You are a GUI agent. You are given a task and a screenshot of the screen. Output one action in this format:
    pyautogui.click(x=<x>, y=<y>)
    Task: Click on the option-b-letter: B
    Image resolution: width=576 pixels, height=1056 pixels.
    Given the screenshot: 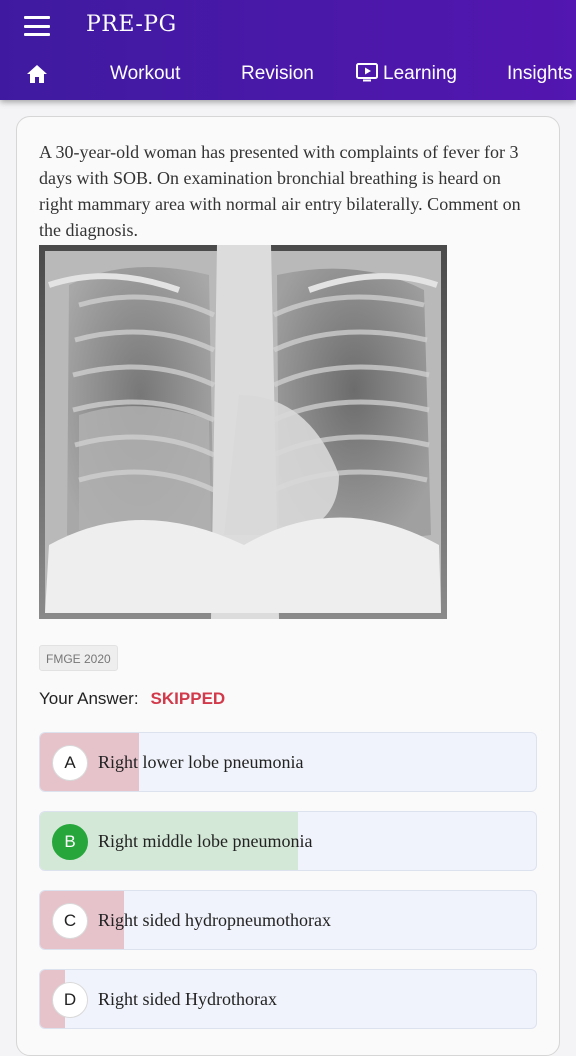 What is the action you would take?
    pyautogui.click(x=70, y=842)
    